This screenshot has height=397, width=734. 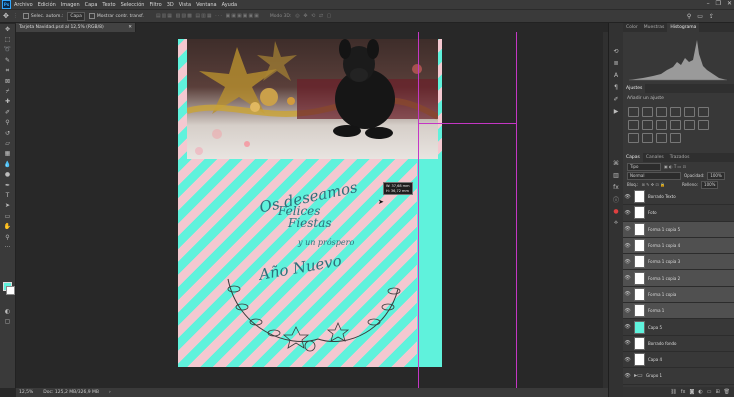 I want to click on layer-row: 👁 Foto, so click(x=678, y=213).